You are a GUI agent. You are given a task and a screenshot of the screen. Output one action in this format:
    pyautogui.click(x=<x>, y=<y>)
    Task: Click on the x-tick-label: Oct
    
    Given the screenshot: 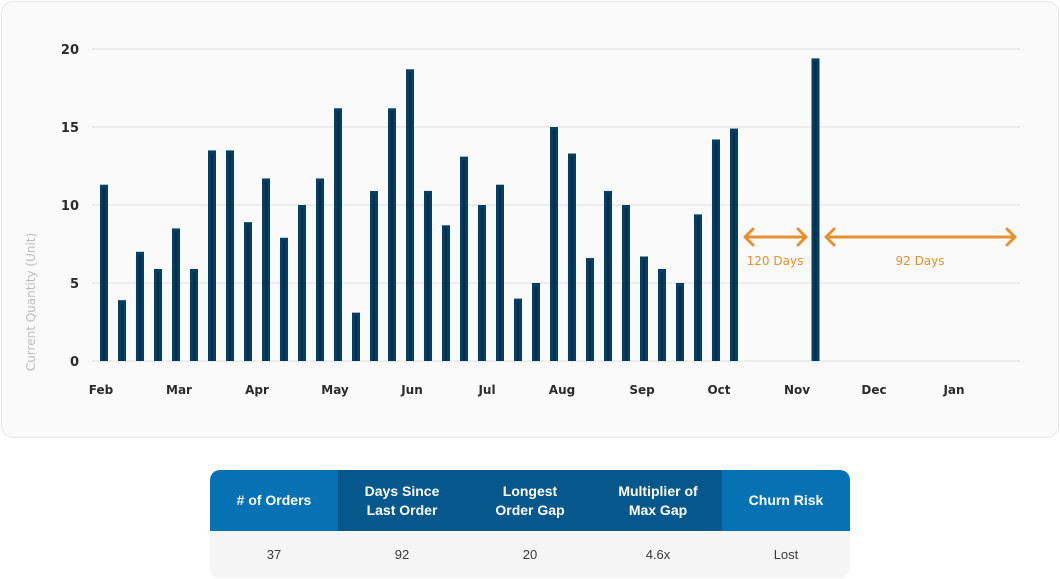 What is the action you would take?
    pyautogui.click(x=718, y=390)
    